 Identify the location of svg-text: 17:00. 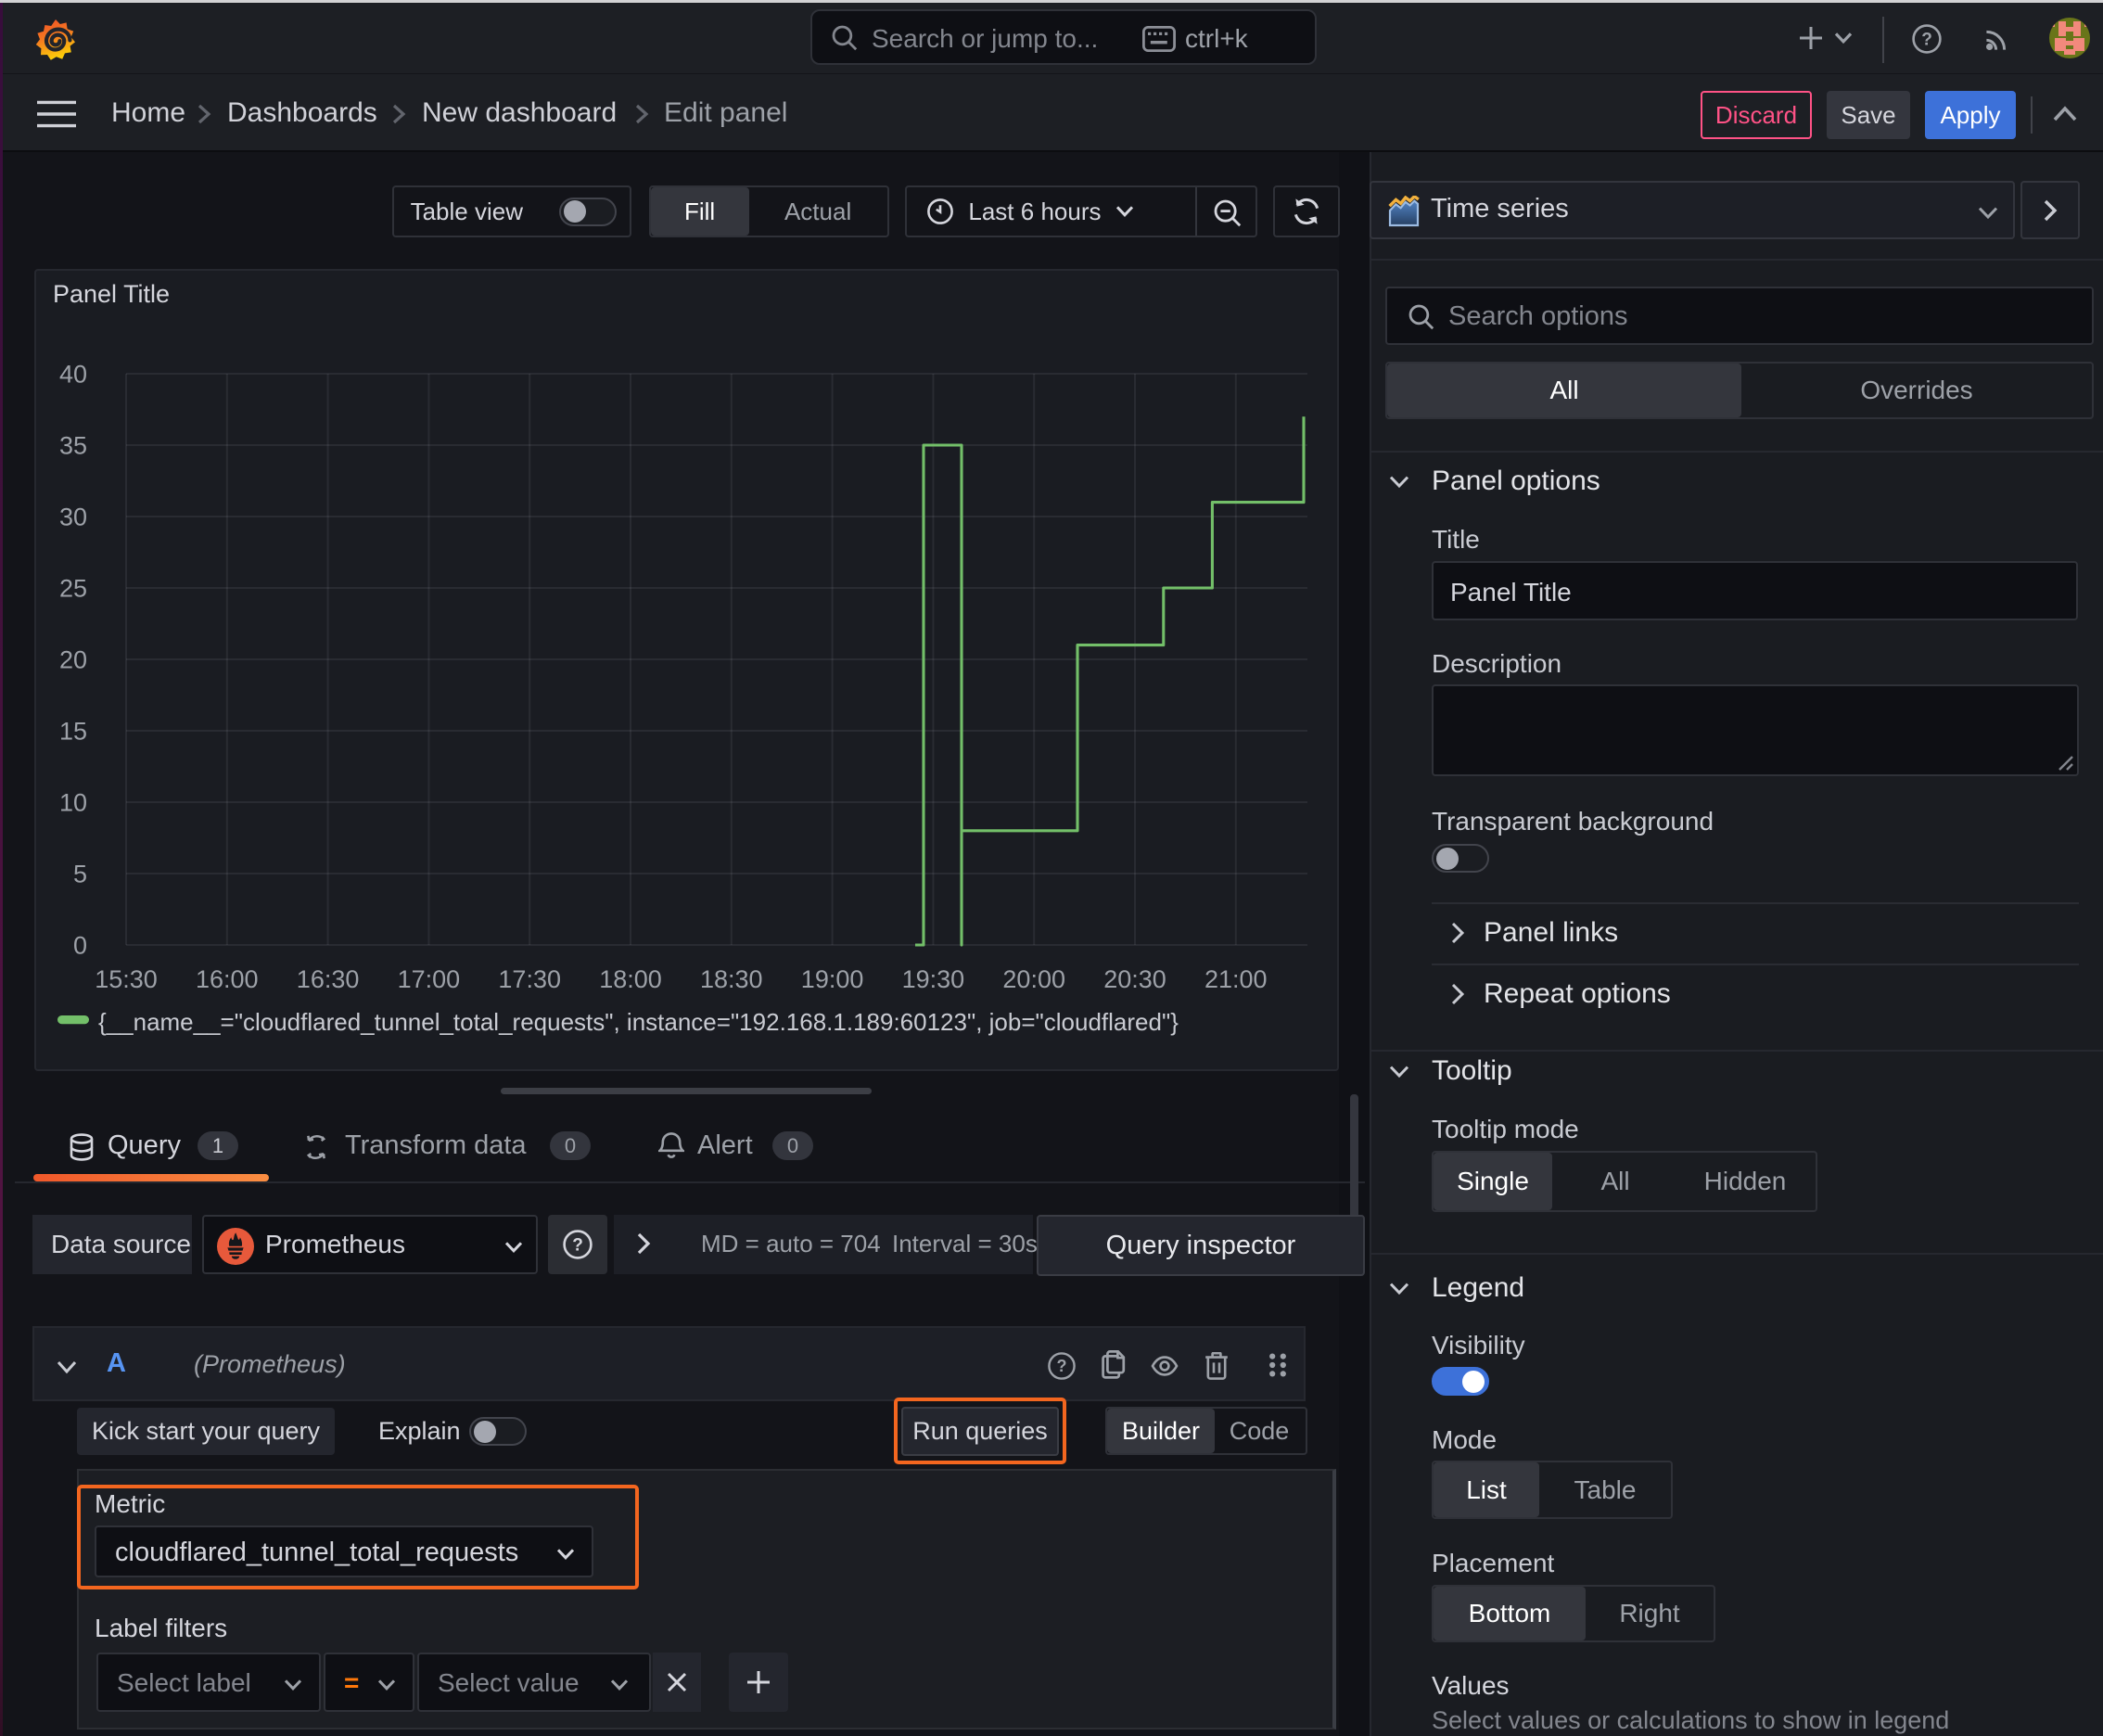
(429, 979).